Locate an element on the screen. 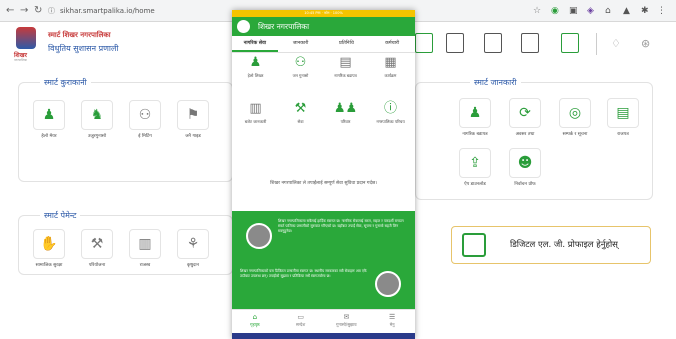  app-tile-budget: ▥ बजेट जानकारी is located at coordinates (255, 111).